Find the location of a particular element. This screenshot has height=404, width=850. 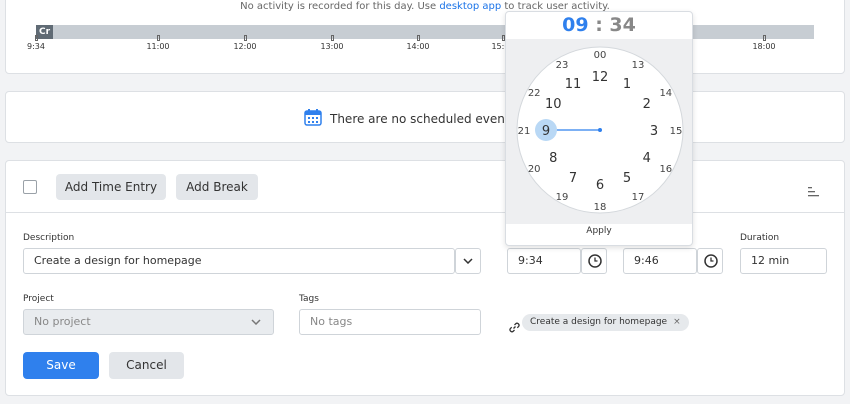

clock-hour-number: 5 is located at coordinates (627, 178).